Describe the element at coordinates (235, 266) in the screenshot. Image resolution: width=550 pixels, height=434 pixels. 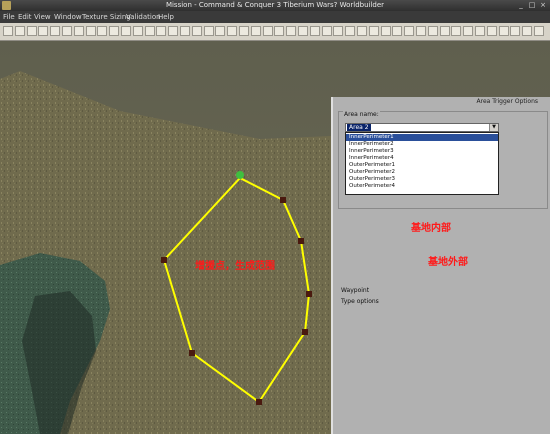
I see `annotation-spawn-area: 增援点，生成范围` at that location.